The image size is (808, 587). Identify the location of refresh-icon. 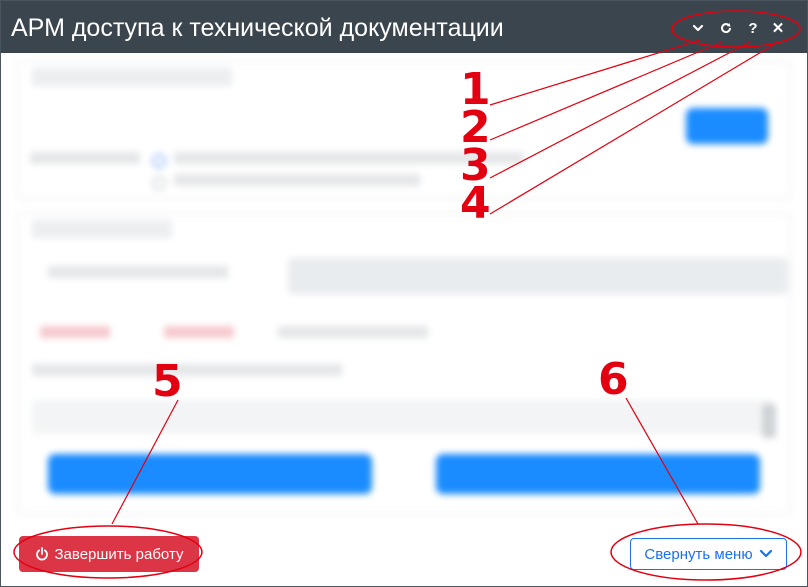
(726, 28).